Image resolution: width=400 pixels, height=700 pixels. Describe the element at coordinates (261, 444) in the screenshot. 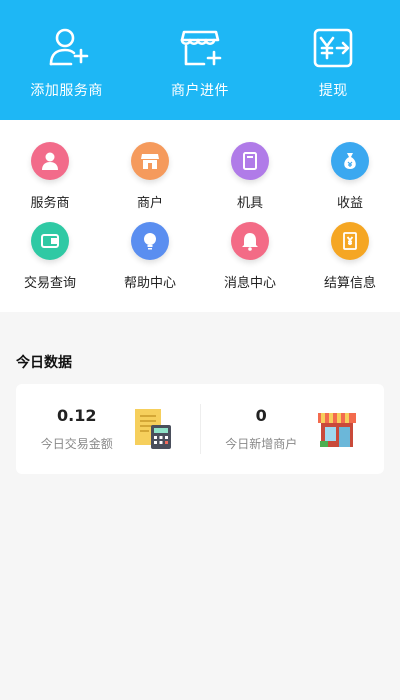

I see `stat-label: 今日新增商户` at that location.